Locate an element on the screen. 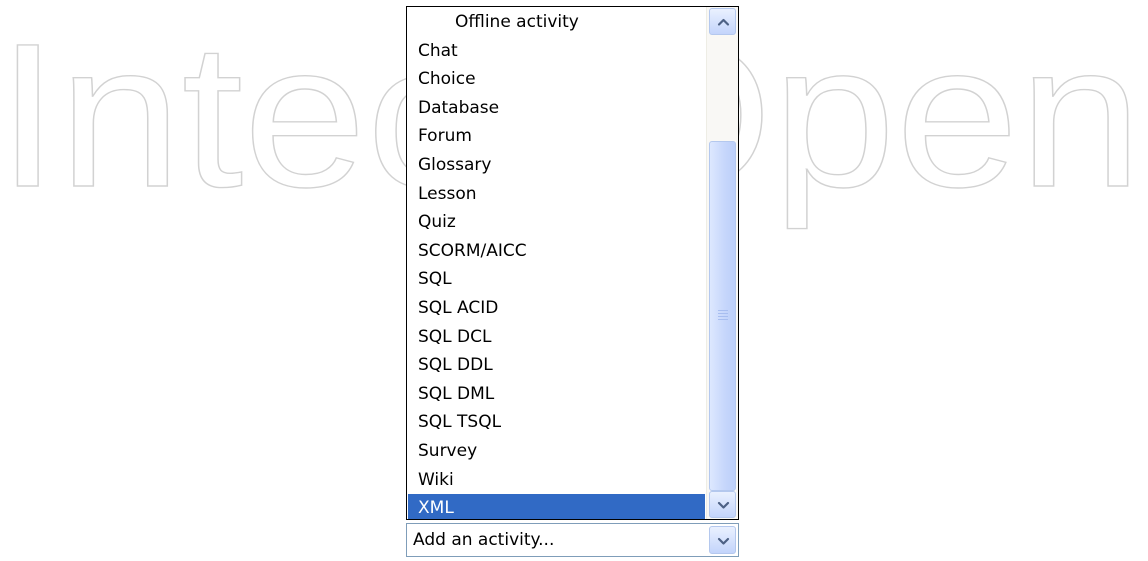  option-item: Quiz is located at coordinates (556, 222).